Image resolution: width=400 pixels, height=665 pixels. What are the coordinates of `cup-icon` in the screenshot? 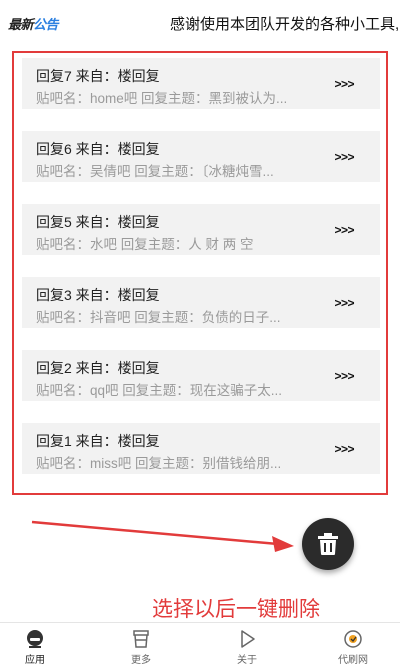 It's located at (141, 639).